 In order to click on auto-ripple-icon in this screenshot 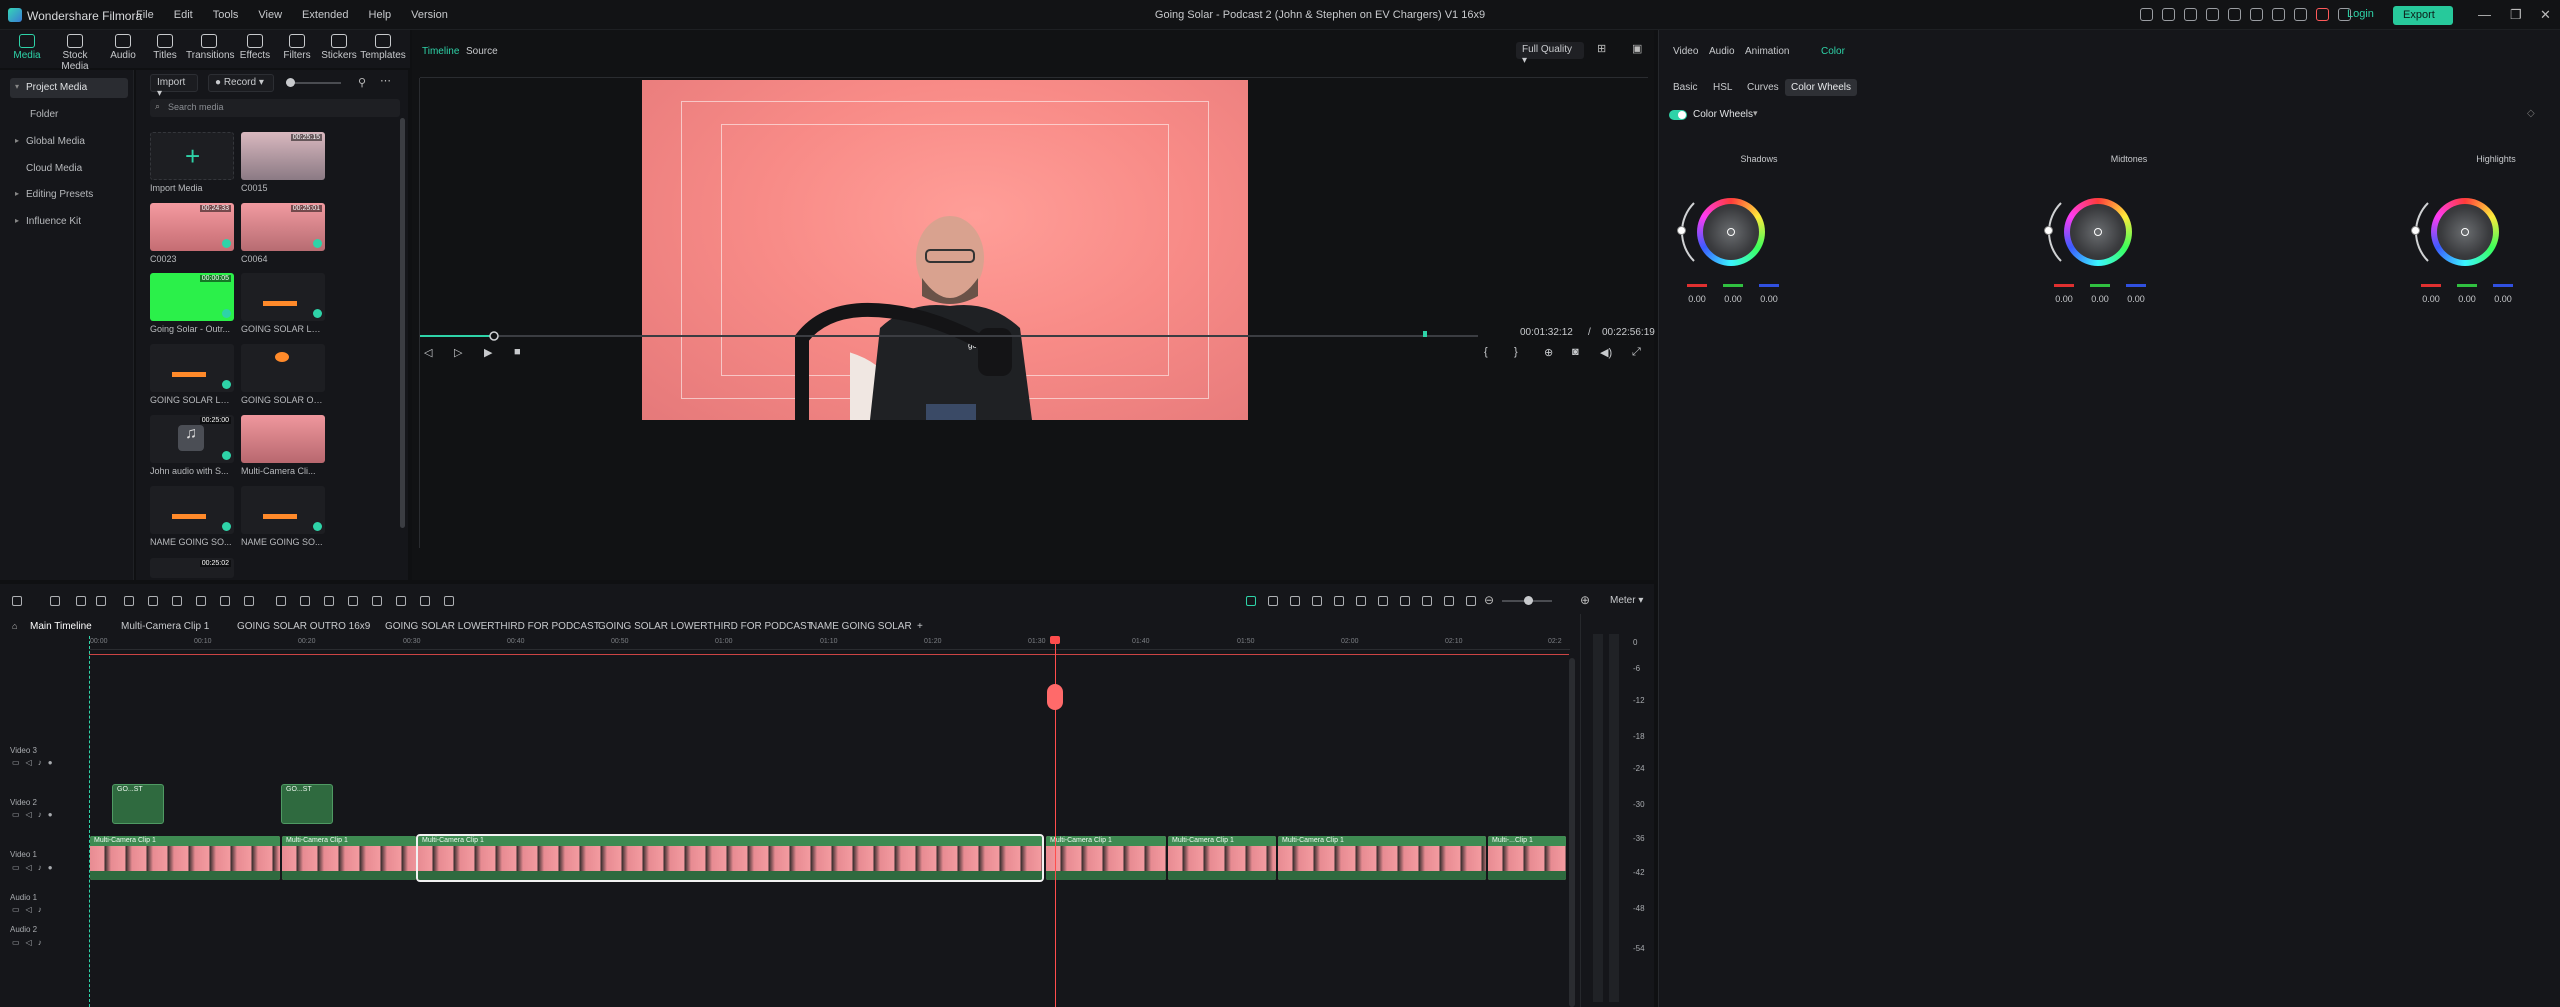, I will do `click(1361, 601)`.